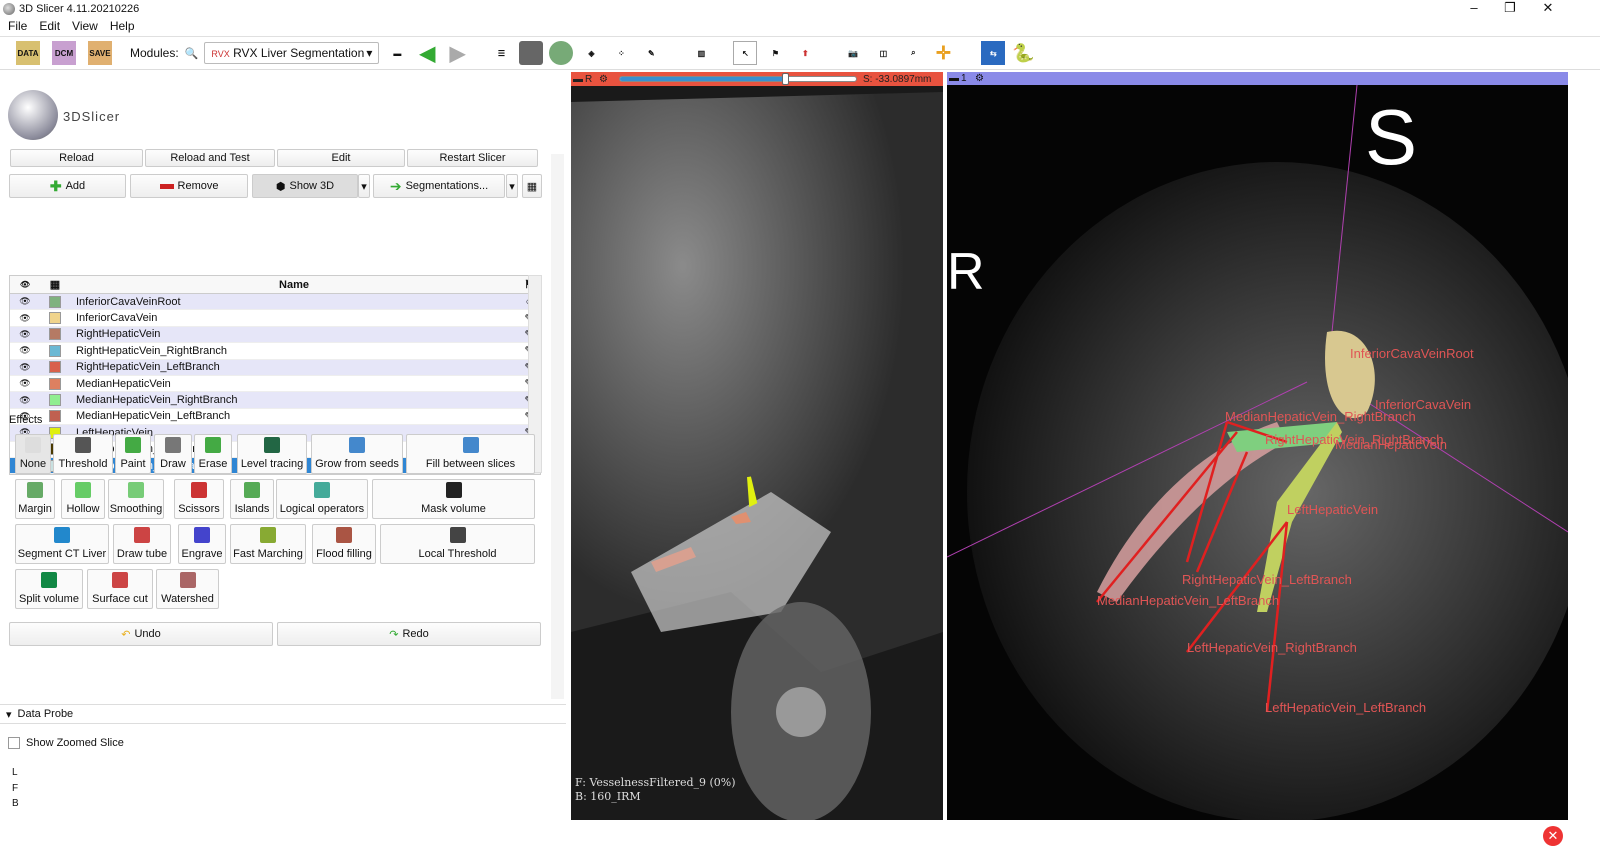 This screenshot has height=866, width=1600. Describe the element at coordinates (294, 400) in the screenshot. I see `segment-name: MedianHepaticVein_RightBranch` at that location.